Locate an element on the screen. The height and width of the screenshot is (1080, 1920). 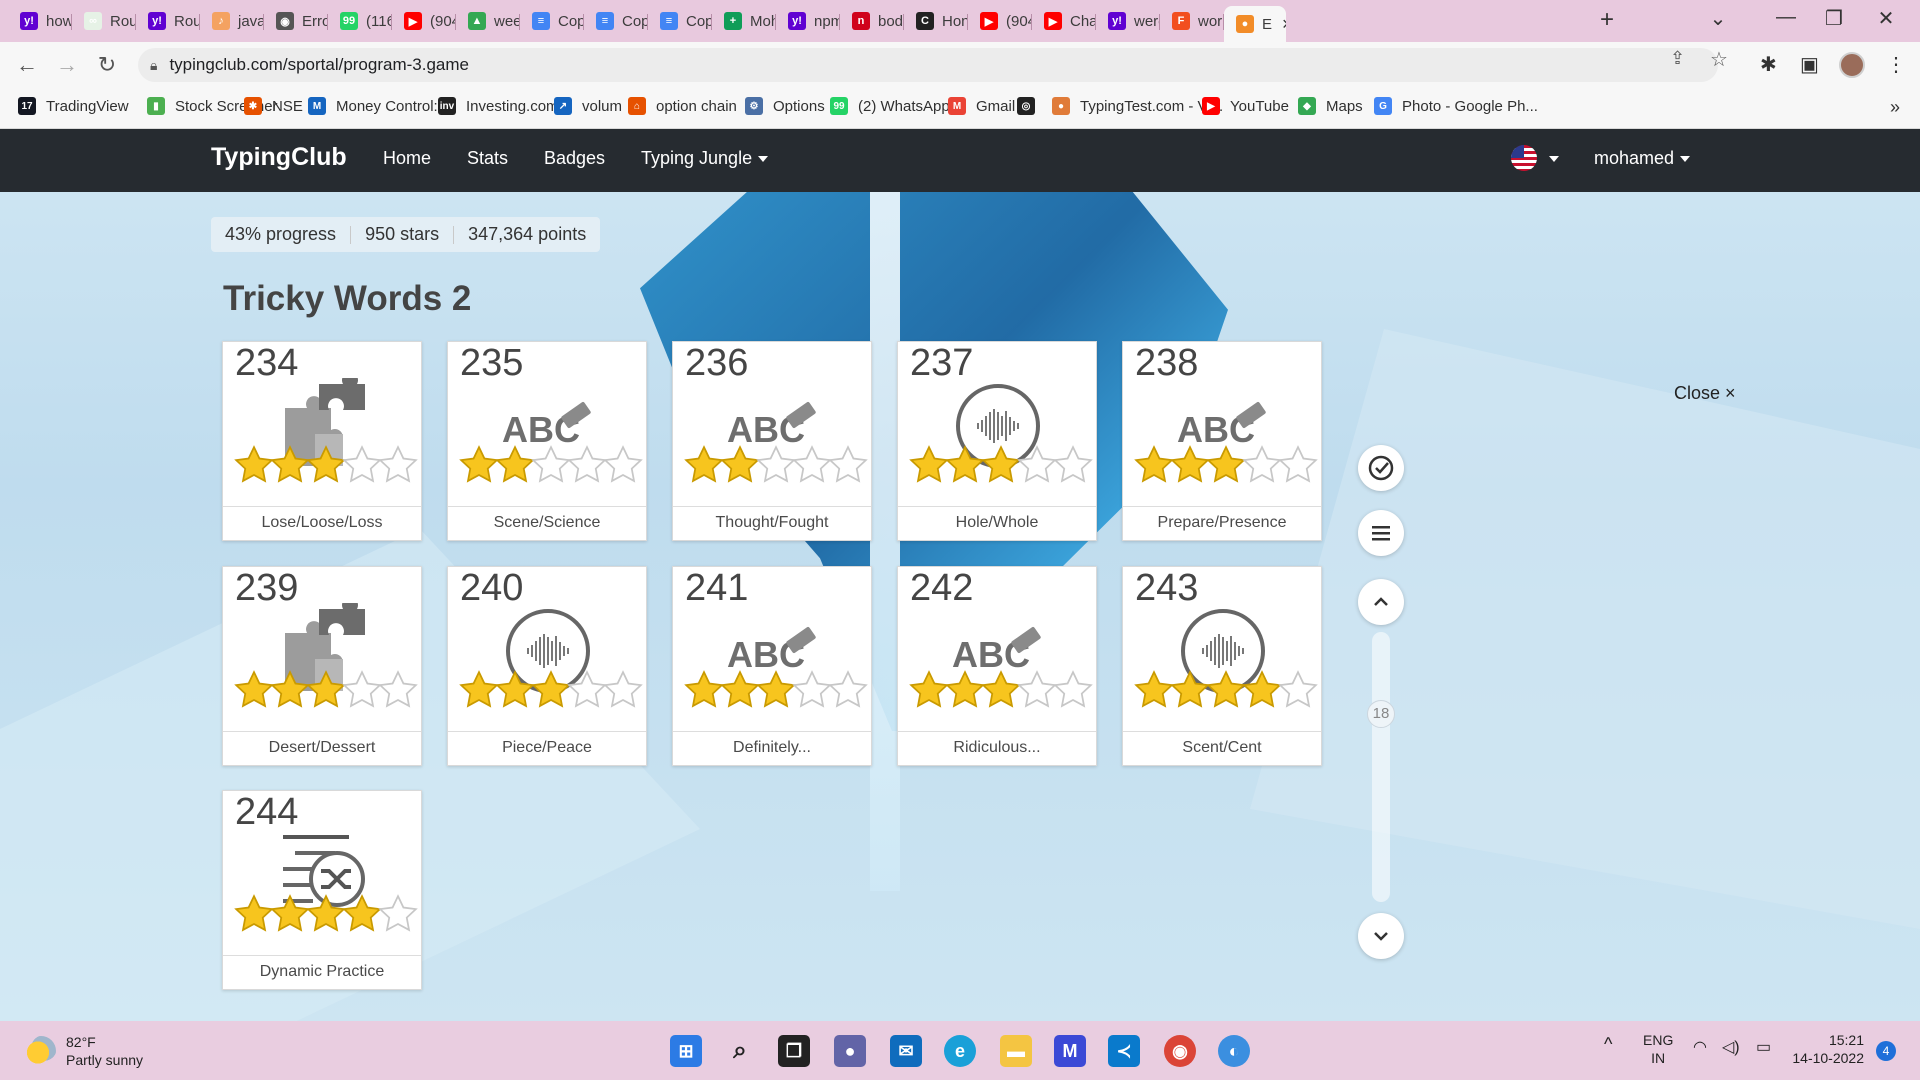
search-icon: ⌕ is located at coordinates (740, 1051).